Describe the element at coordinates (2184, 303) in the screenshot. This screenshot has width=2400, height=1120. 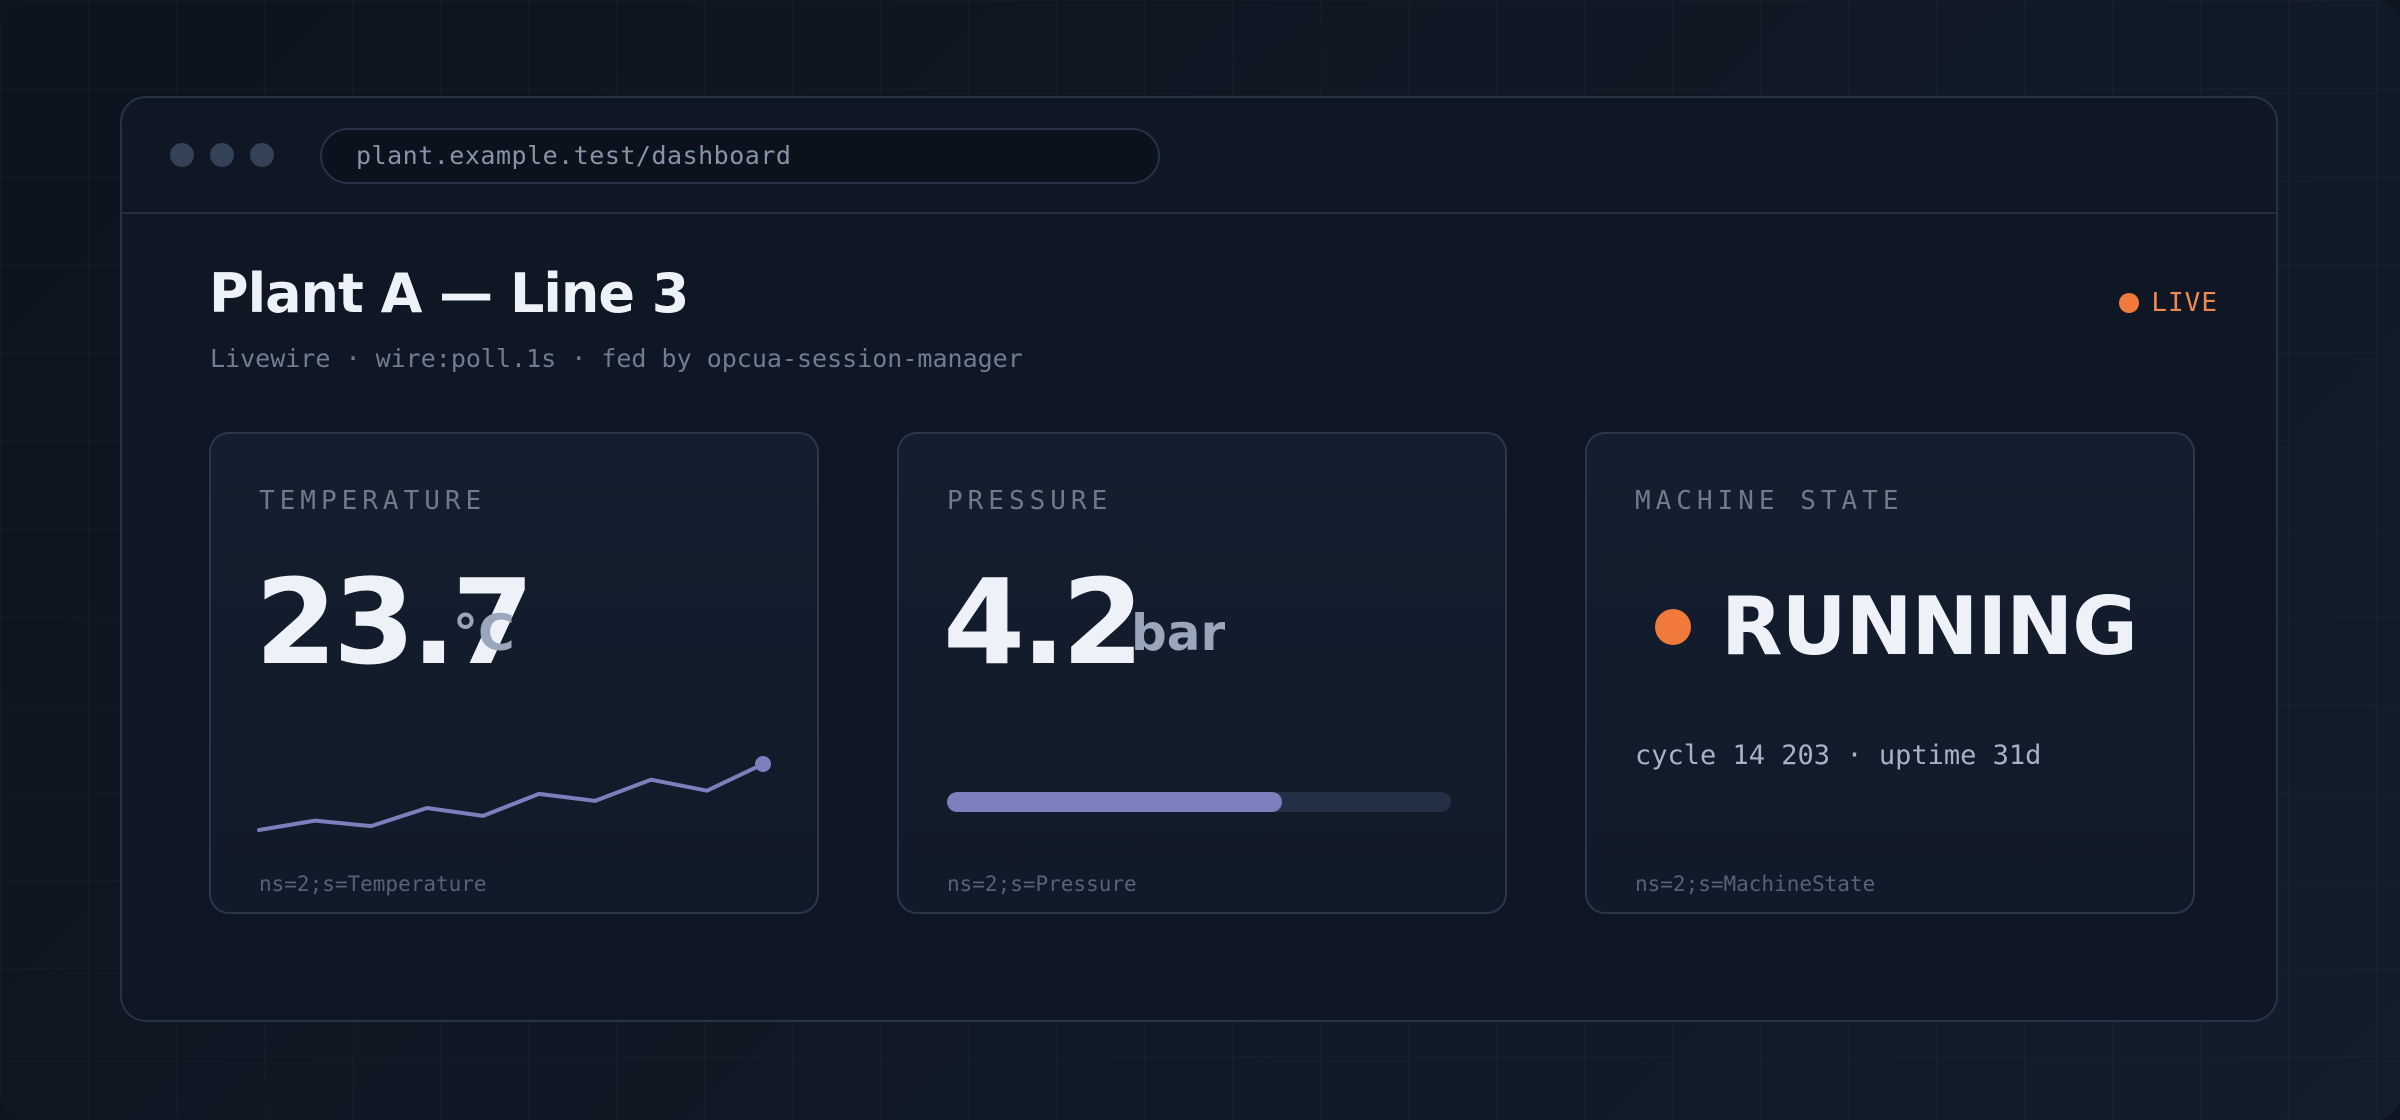
I see `live-label: LIVE` at that location.